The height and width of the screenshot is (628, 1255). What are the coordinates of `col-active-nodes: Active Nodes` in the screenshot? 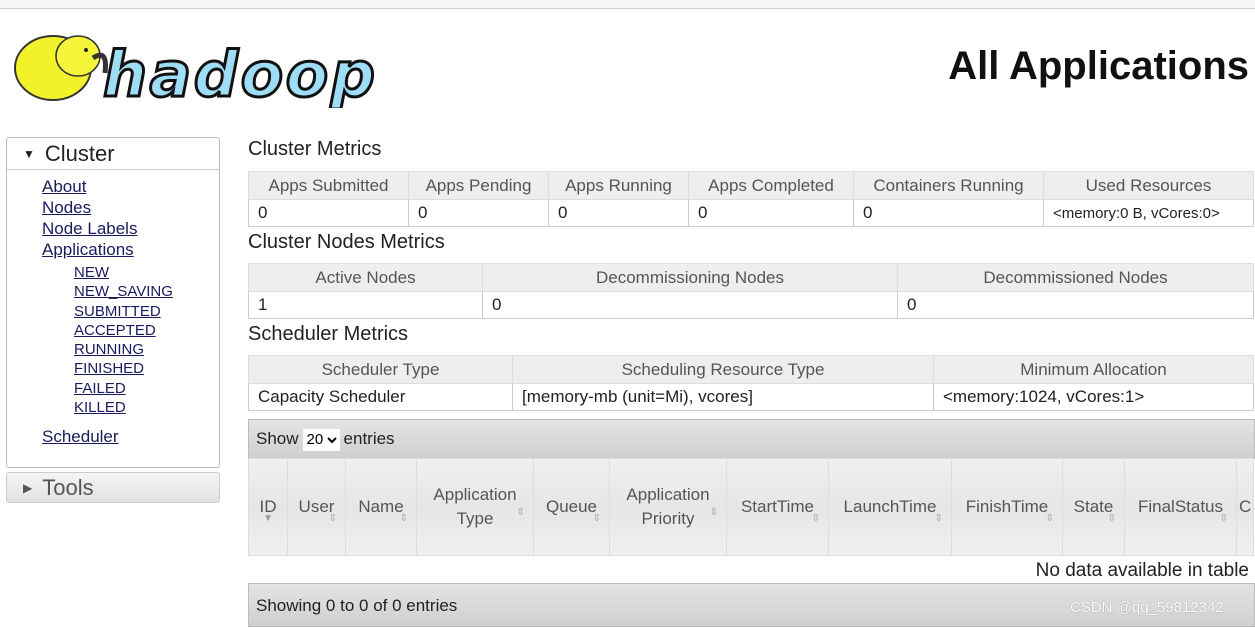 It's located at (365, 277).